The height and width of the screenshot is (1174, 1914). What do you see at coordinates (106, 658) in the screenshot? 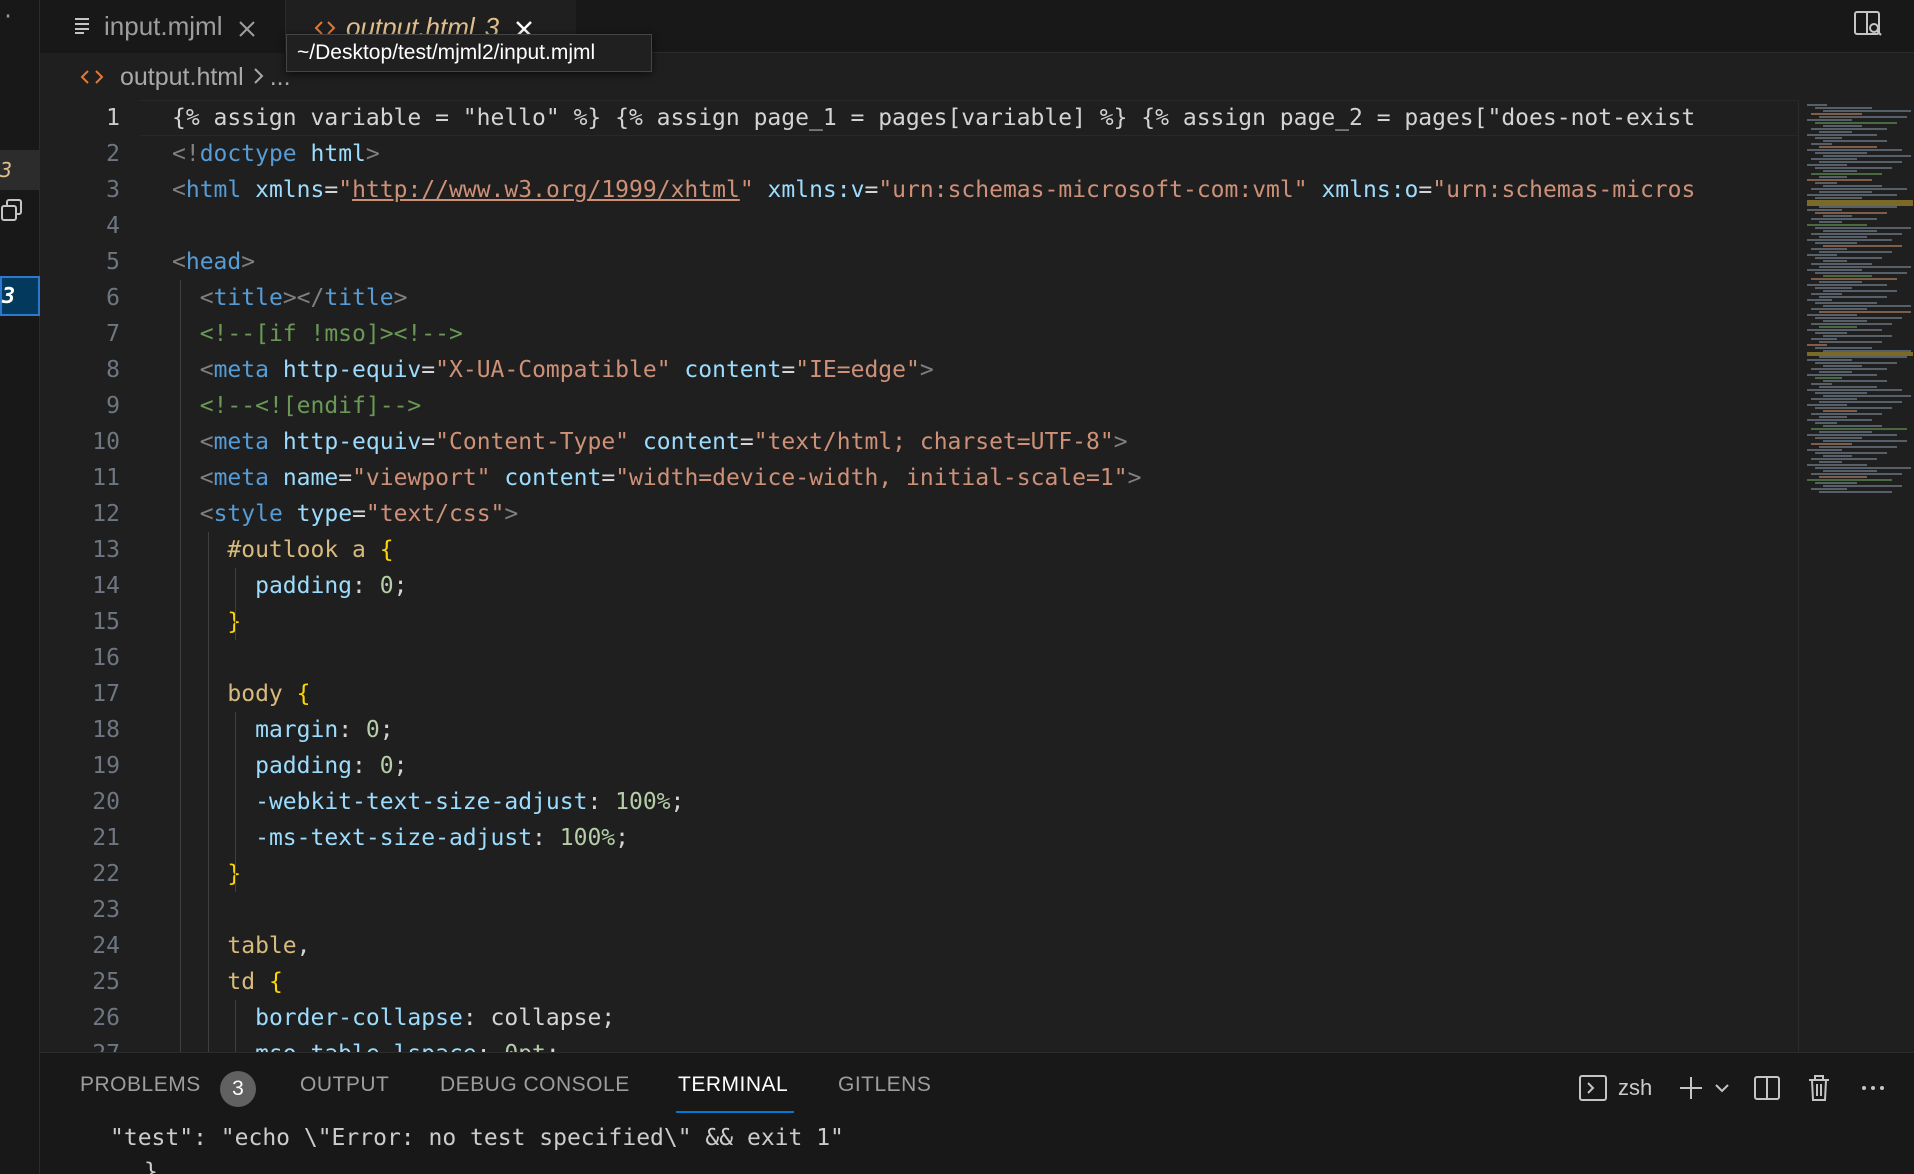
I see `line-number: 16` at bounding box center [106, 658].